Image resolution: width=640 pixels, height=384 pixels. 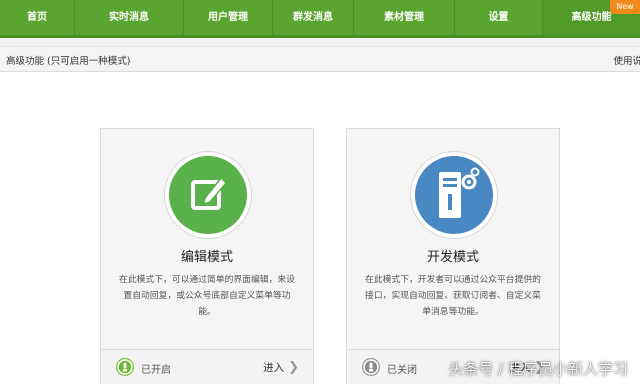 I want to click on status-off-icon, so click(x=371, y=367).